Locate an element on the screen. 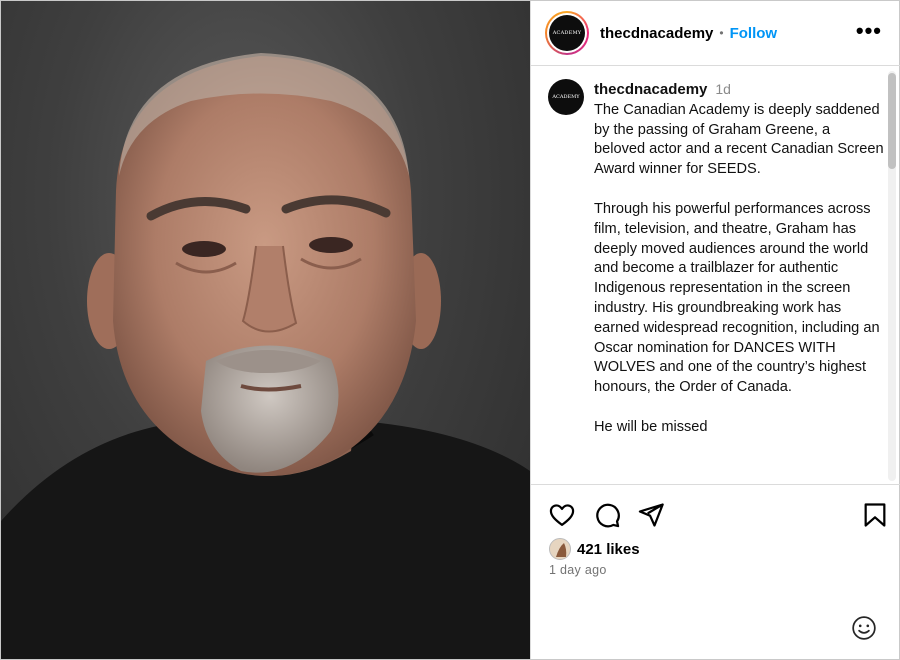 The width and height of the screenshot is (900, 660). emoji-icon is located at coordinates (864, 628).